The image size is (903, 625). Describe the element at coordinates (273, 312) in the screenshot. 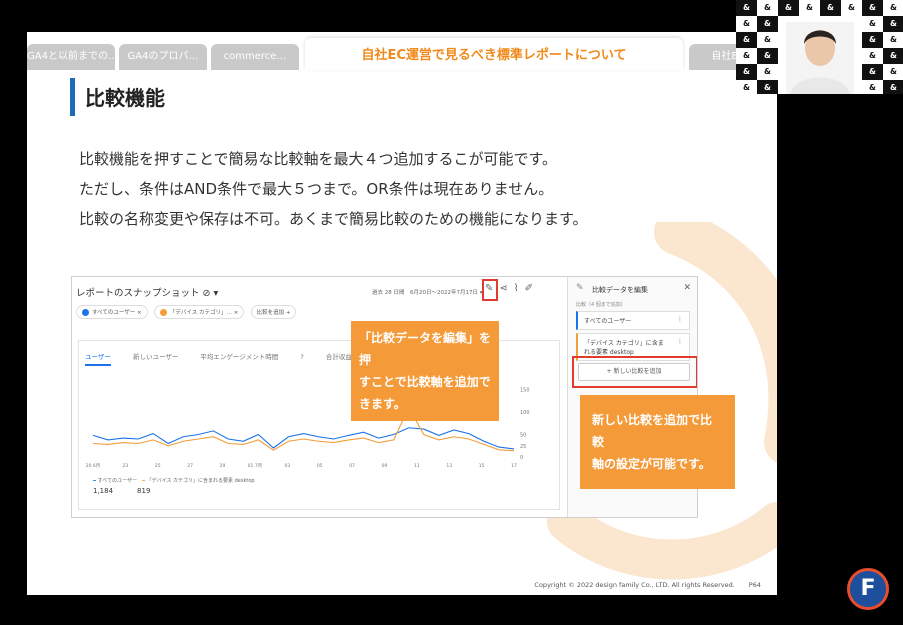

I see `add-comparison-chip: 比較を追加 +` at that location.